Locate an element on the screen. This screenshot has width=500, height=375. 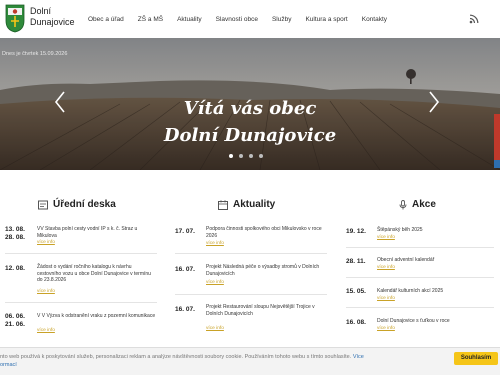
item-text: Štěpánský běh 2025 is located at coordinates (400, 230).